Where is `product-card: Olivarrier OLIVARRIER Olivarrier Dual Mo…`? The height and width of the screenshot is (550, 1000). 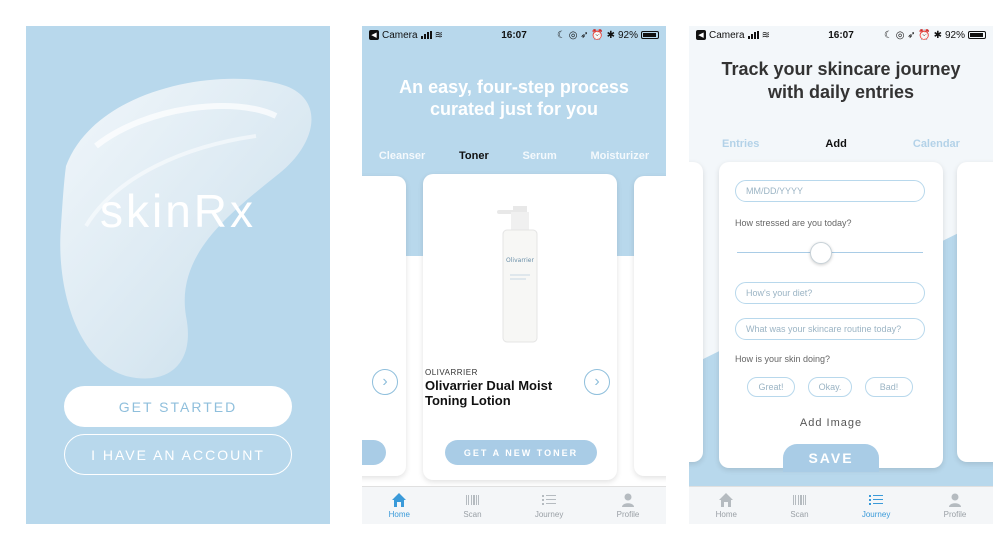
product-card: Olivarrier OLIVARRIER Olivarrier Dual Mo… is located at coordinates (520, 327).